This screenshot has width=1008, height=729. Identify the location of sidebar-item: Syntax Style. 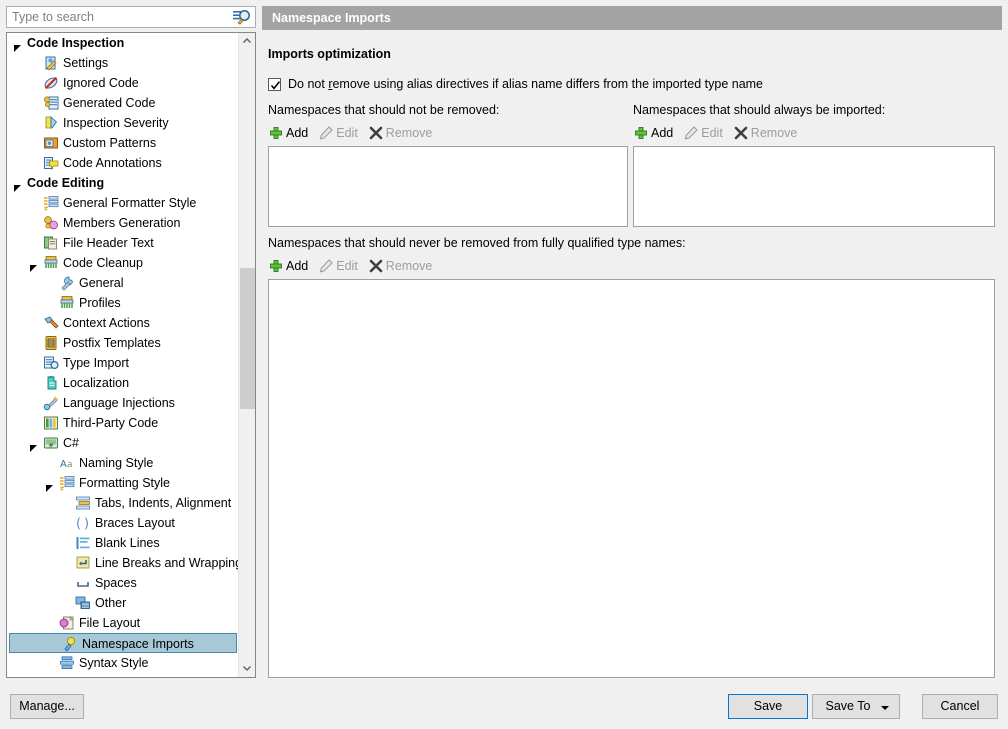
(123, 663).